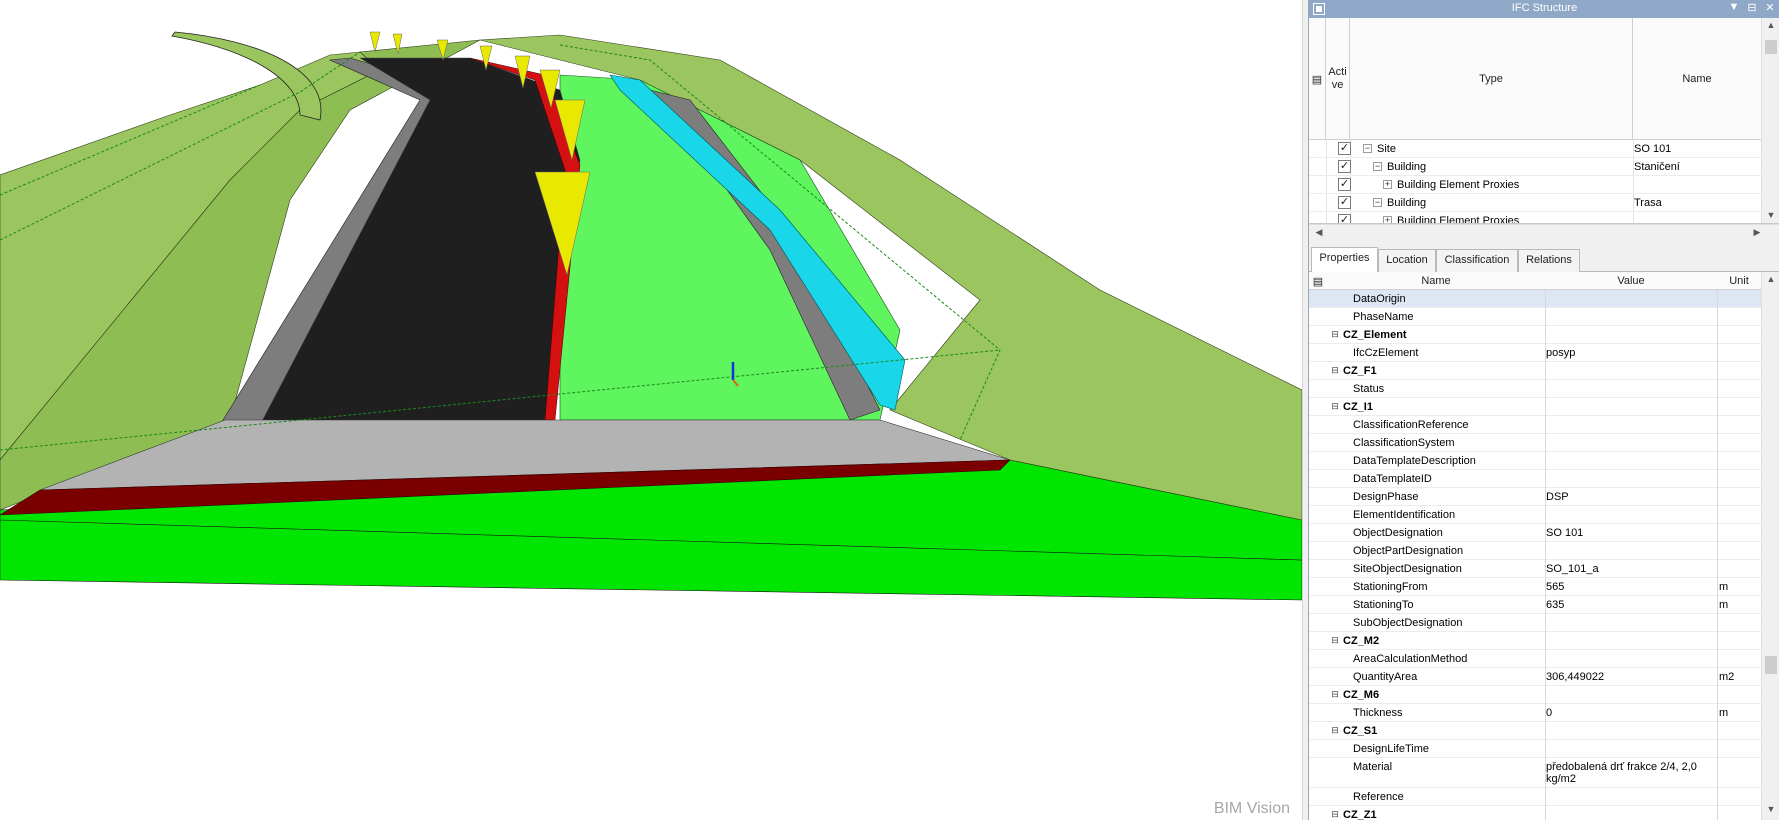 The height and width of the screenshot is (820, 1779). I want to click on property-group-row: ⊟ CZ_M6, so click(1535, 695).